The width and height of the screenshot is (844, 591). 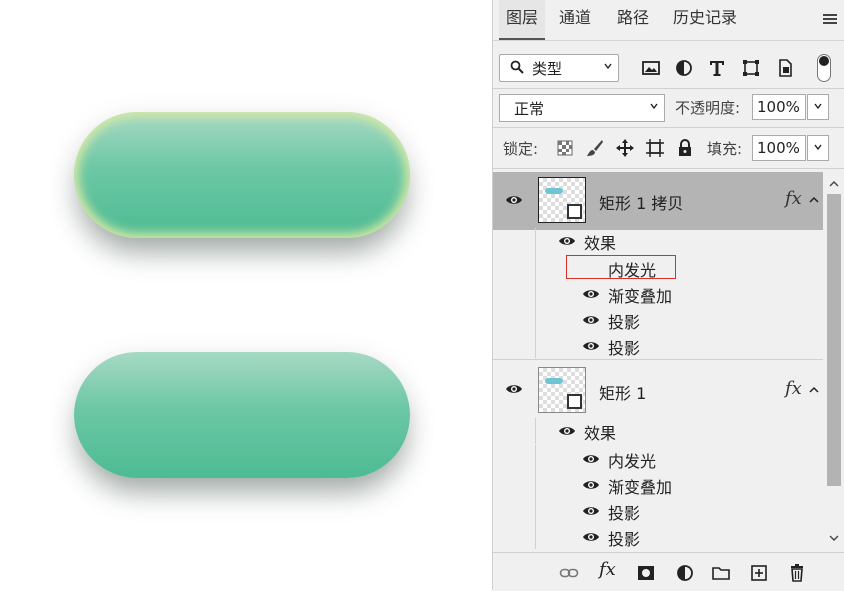 What do you see at coordinates (779, 107) in the screenshot?
I see `opacity-input: 100%` at bounding box center [779, 107].